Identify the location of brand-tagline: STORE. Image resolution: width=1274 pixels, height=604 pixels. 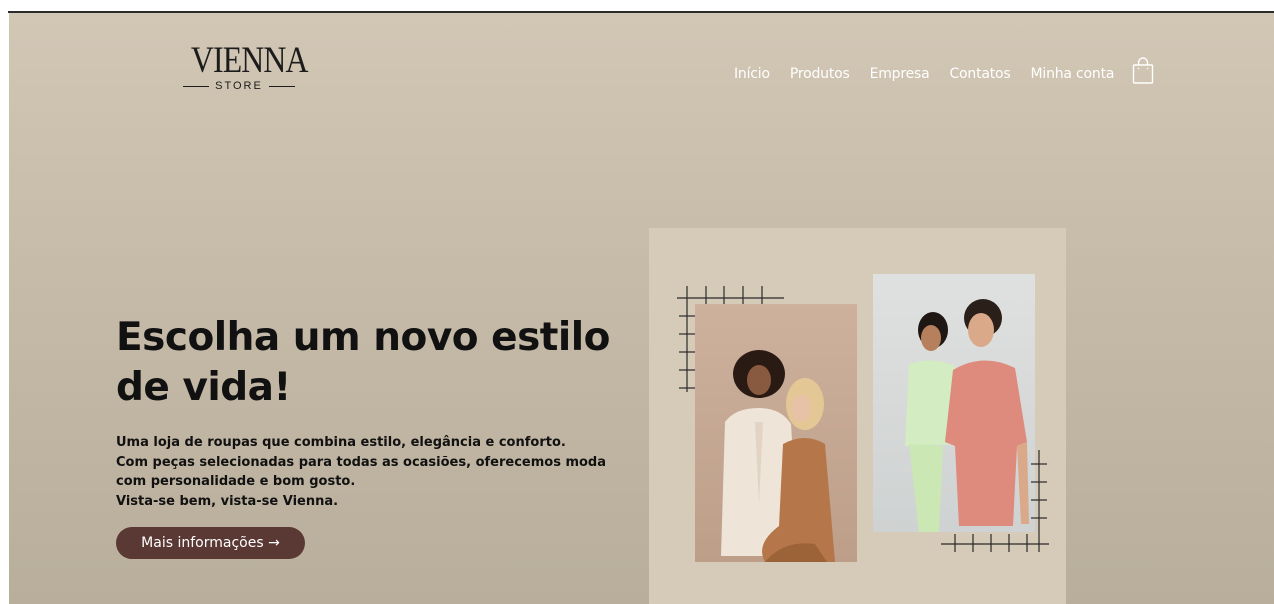
(239, 86).